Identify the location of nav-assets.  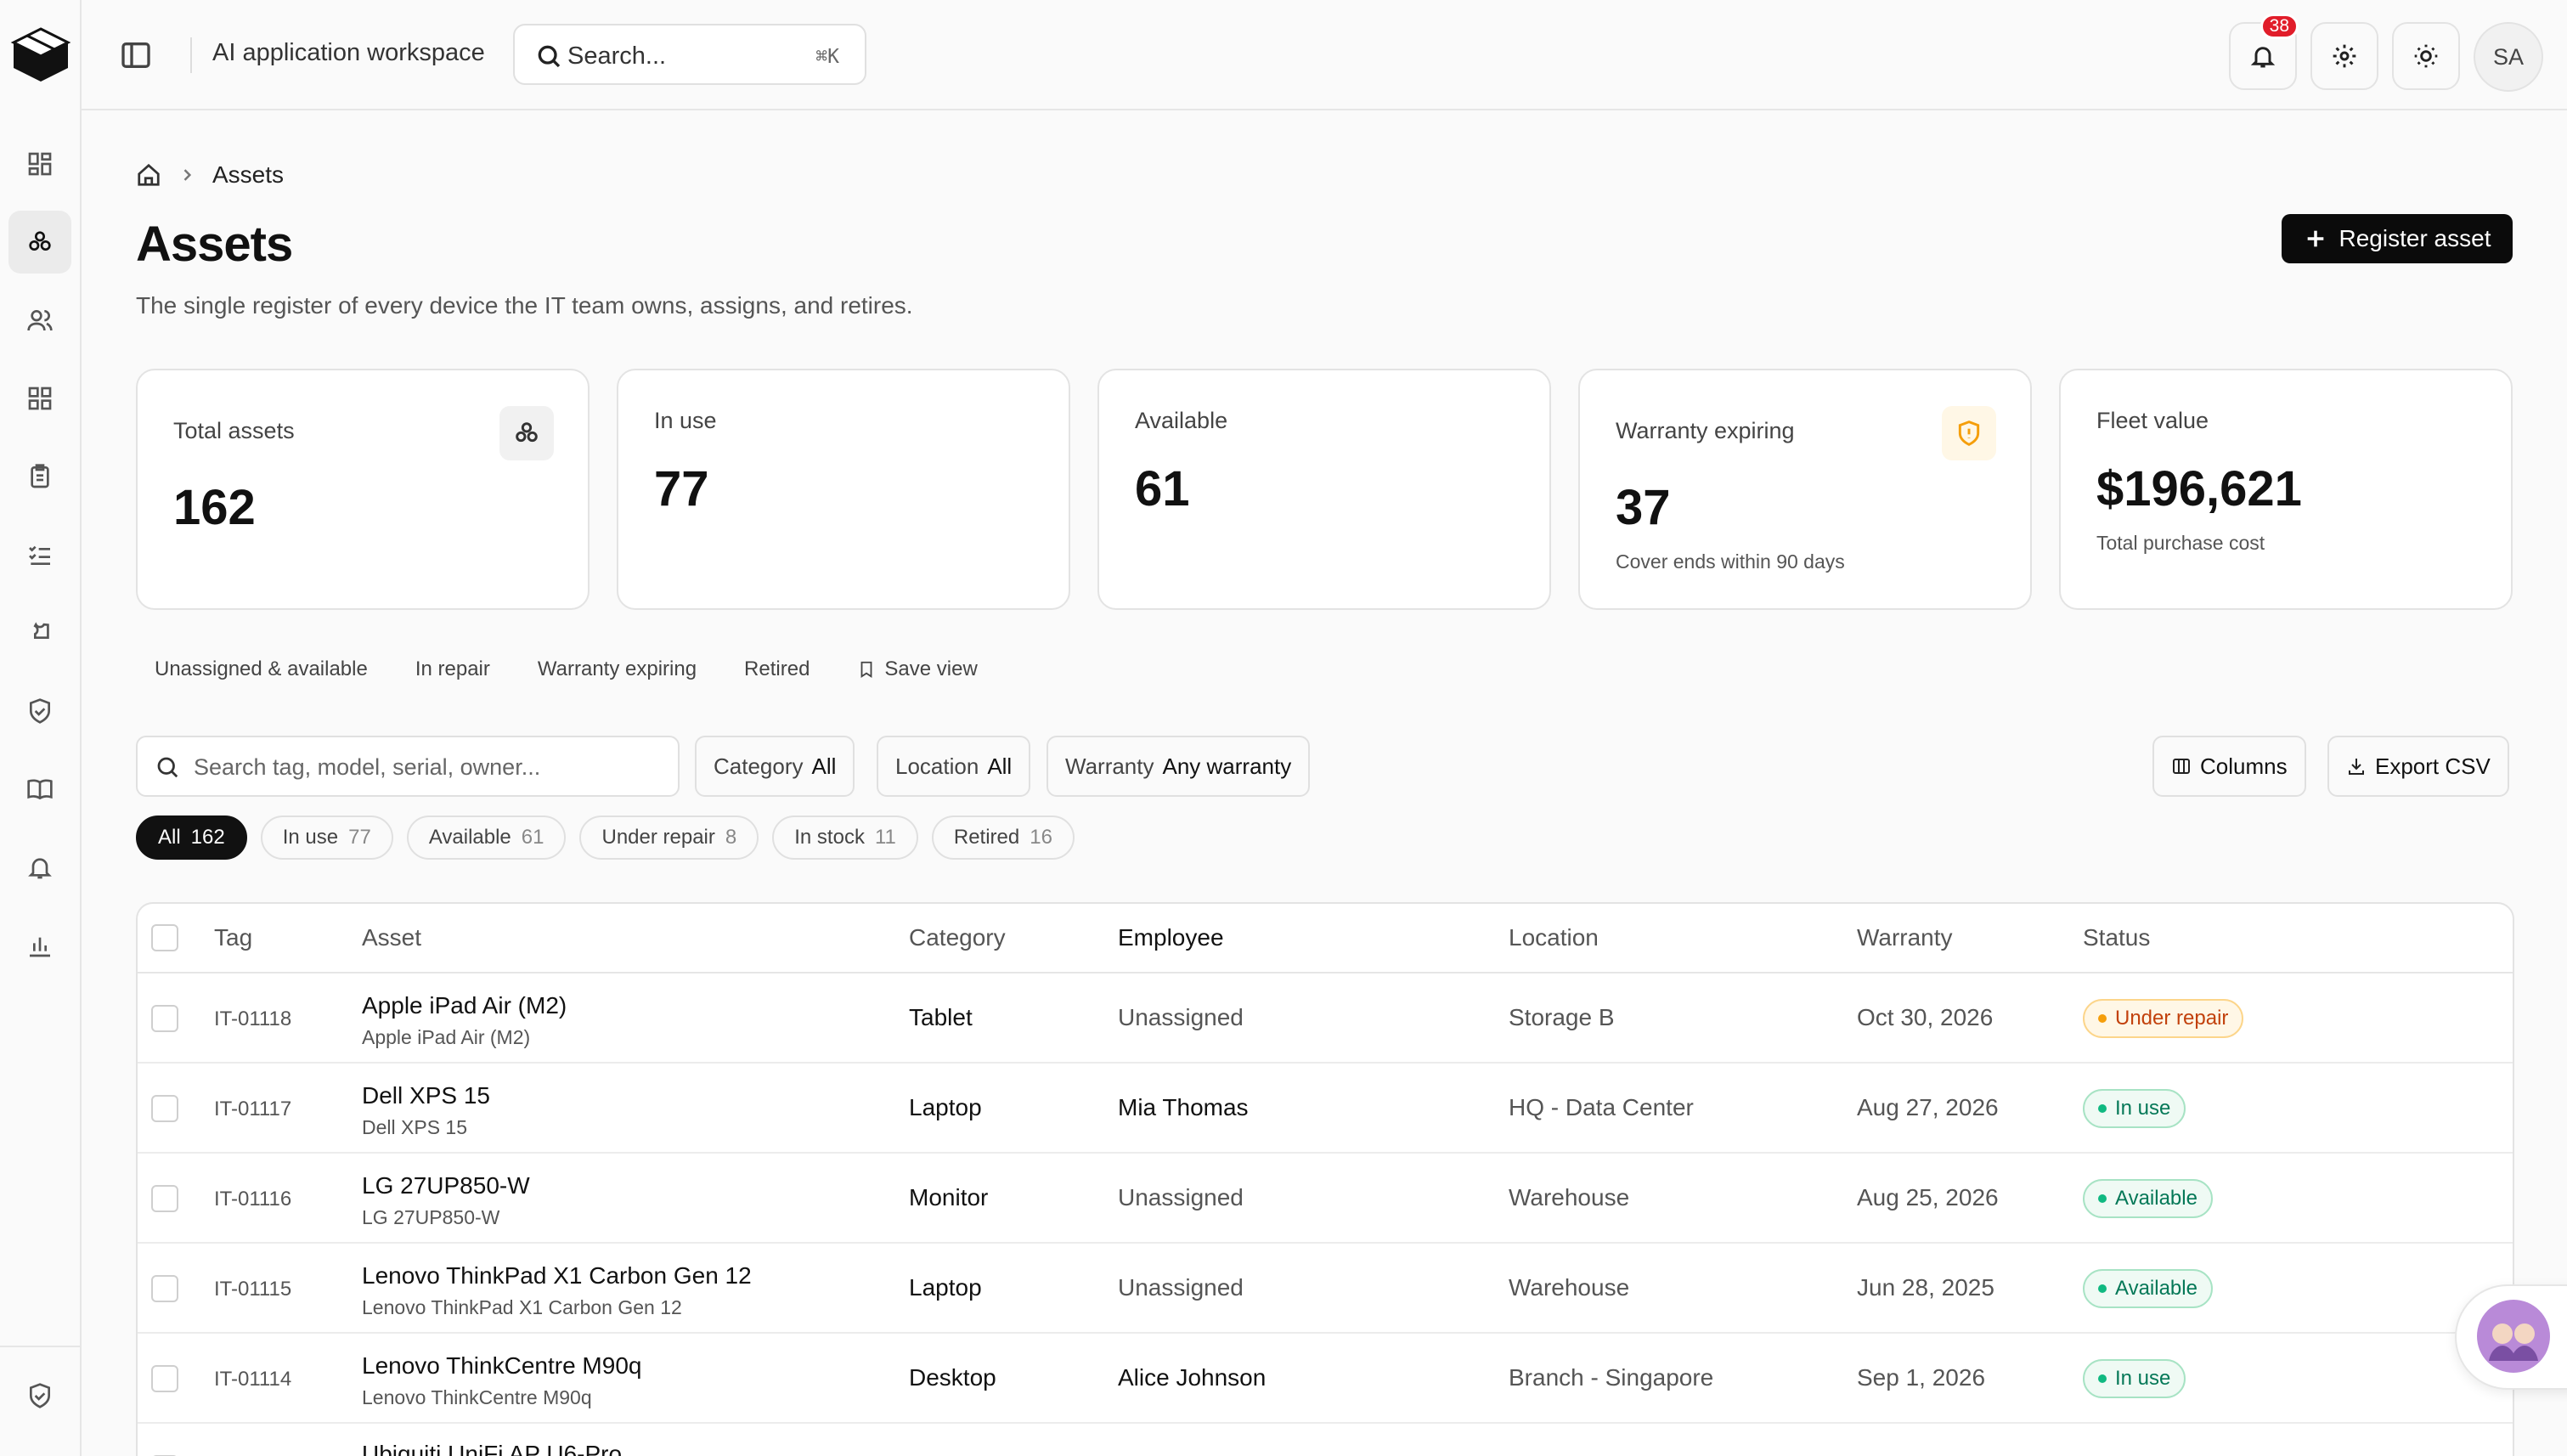
(39, 243).